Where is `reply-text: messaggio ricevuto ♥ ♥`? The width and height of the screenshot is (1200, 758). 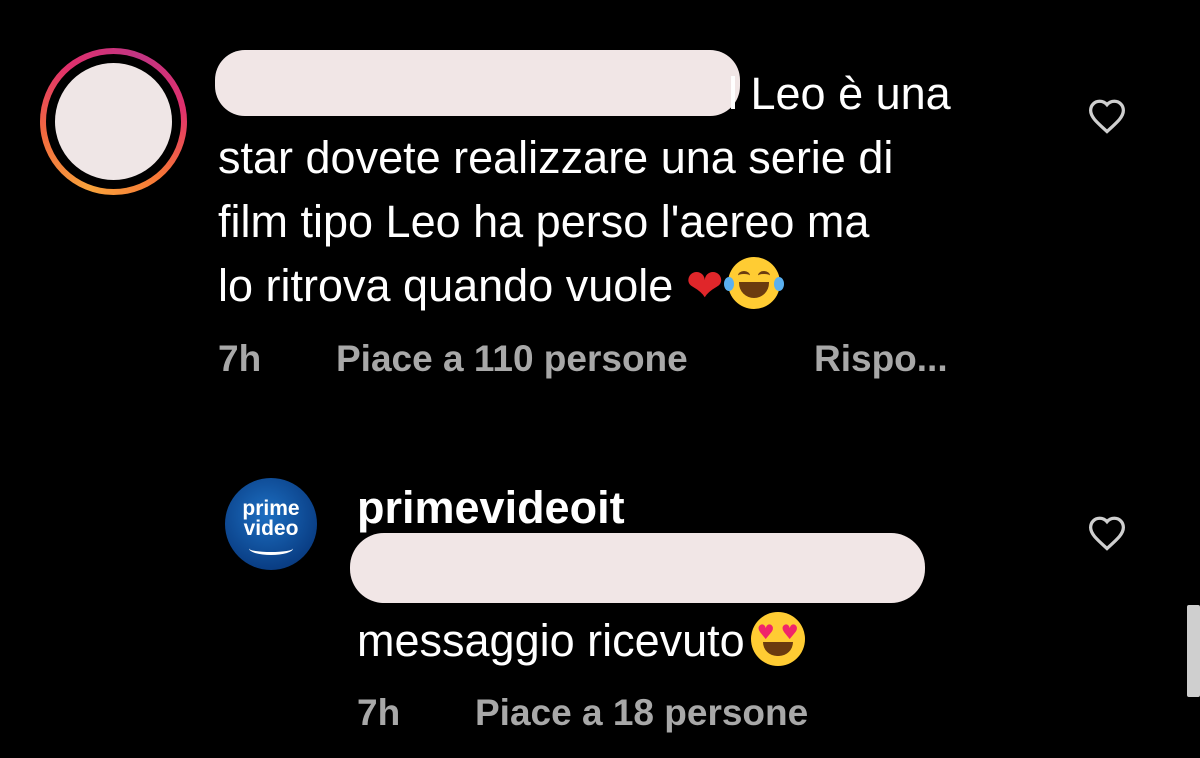 reply-text: messaggio ricevuto ♥ ♥ is located at coordinates (581, 639).